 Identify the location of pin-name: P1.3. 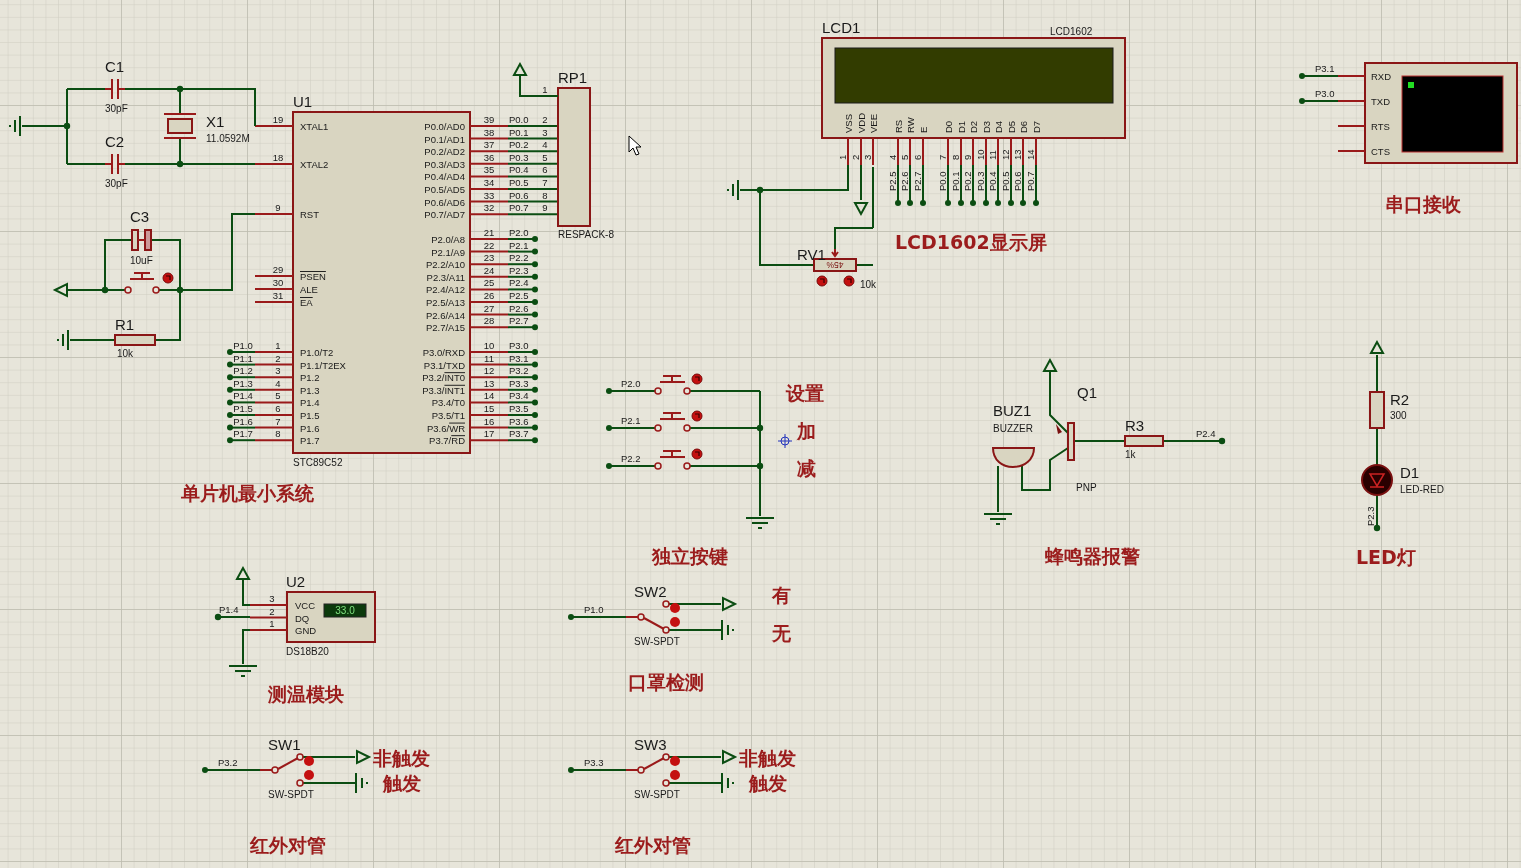
(310, 390).